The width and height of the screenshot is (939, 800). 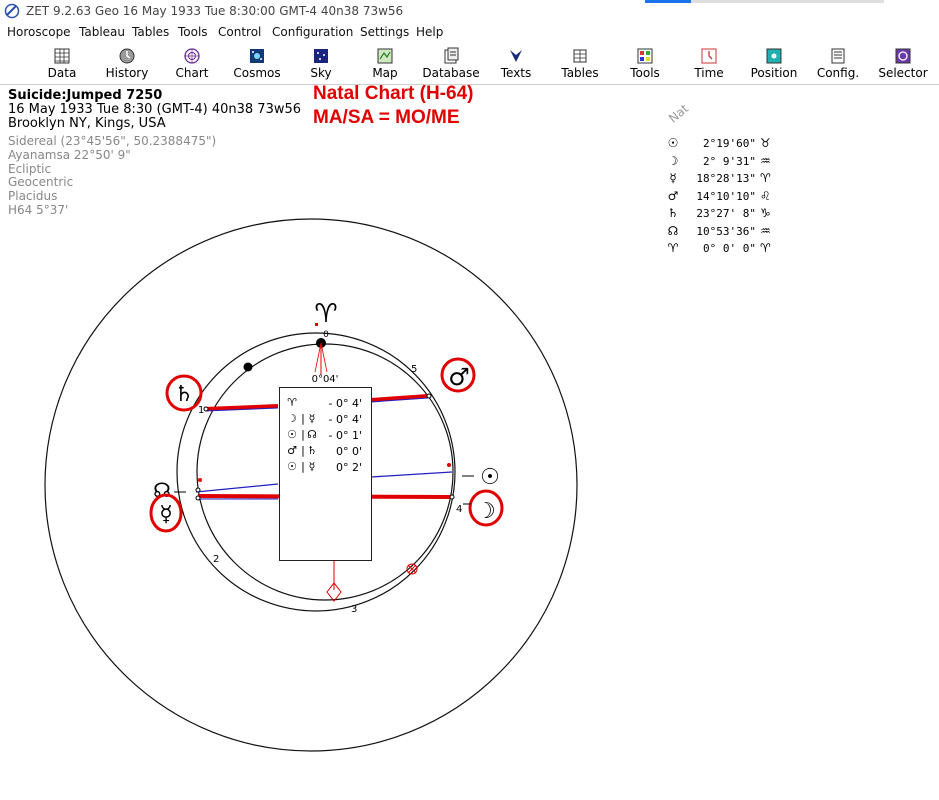 What do you see at coordinates (87, 123) in the screenshot?
I see `chart-place: Brooklyn NY, Kings, USA` at bounding box center [87, 123].